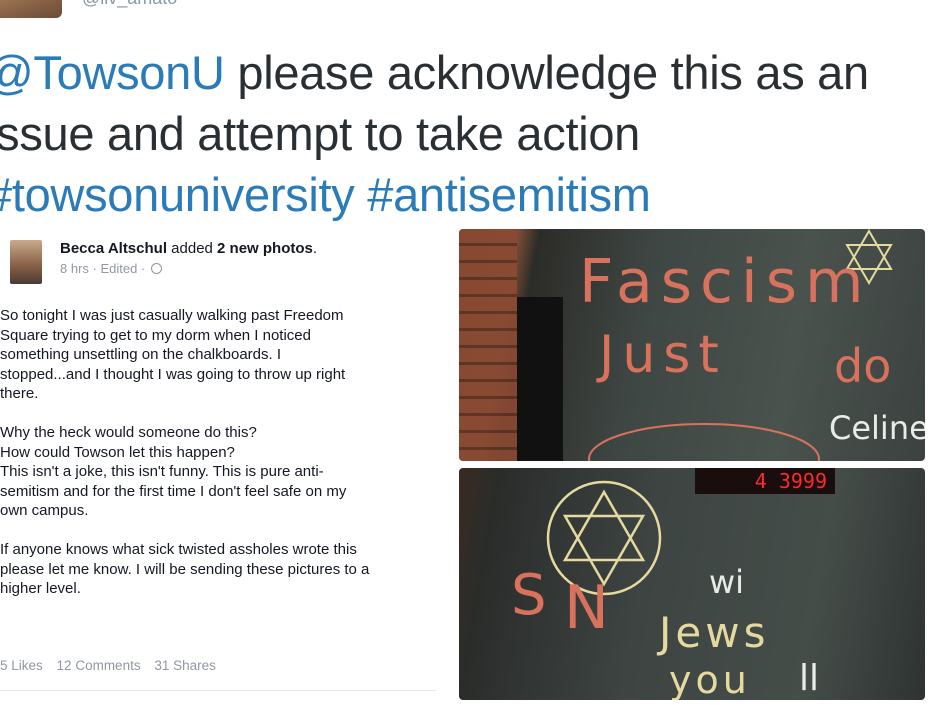 This screenshot has width=930, height=705. I want to click on fb-action-bold: 2 new photos, so click(265, 248).